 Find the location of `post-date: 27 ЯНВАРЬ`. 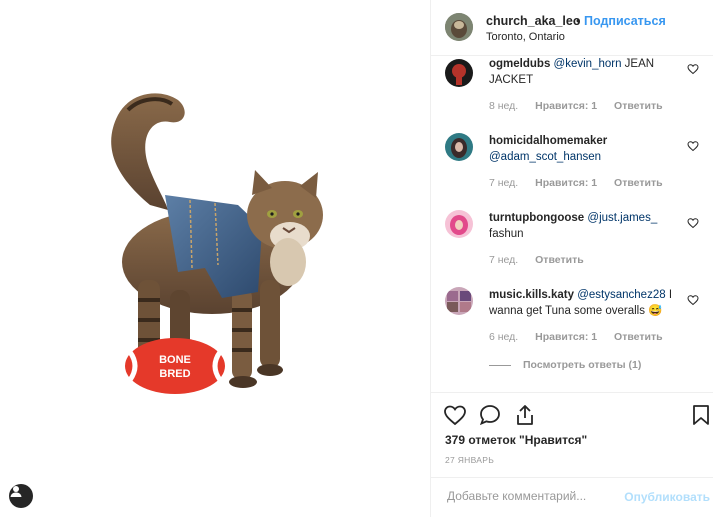

post-date: 27 ЯНВАРЬ is located at coordinates (469, 460).